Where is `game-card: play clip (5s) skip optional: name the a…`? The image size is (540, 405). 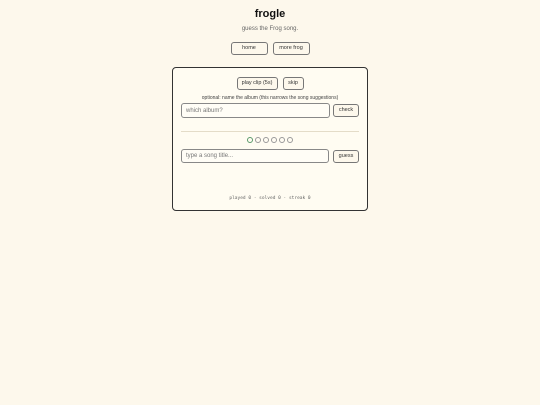 game-card: play clip (5s) skip optional: name the a… is located at coordinates (270, 139).